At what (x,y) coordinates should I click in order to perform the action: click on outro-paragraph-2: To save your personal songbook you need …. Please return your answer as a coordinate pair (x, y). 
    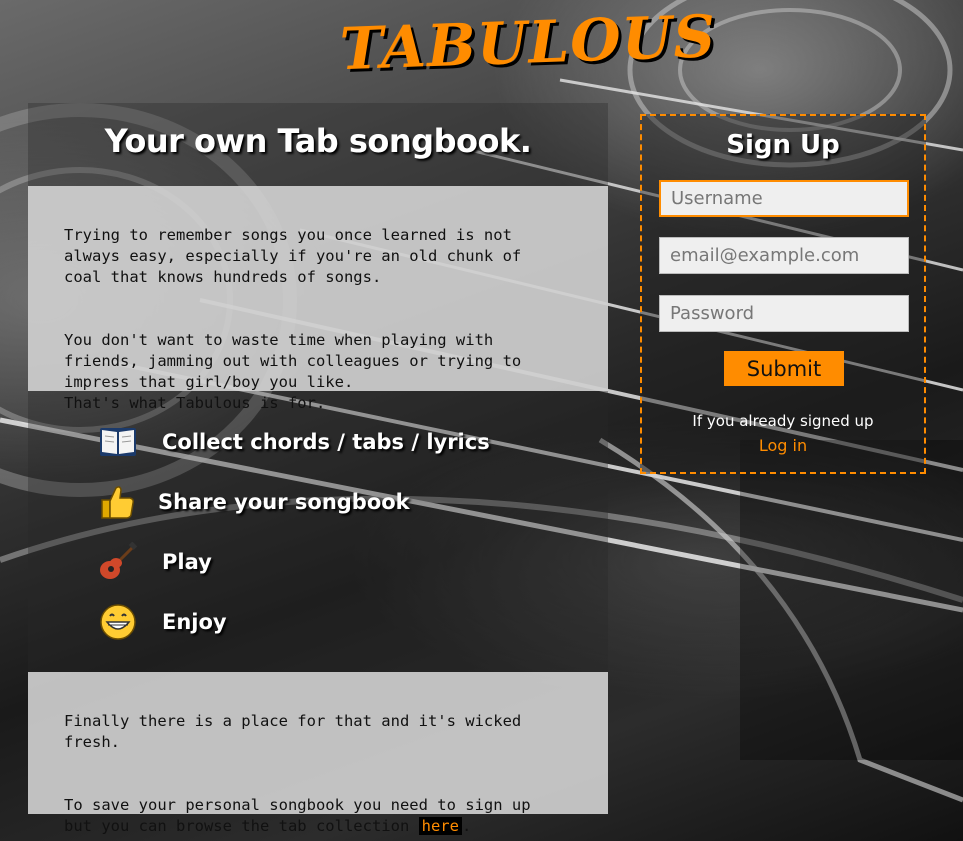
    Looking at the image, I should click on (318, 816).